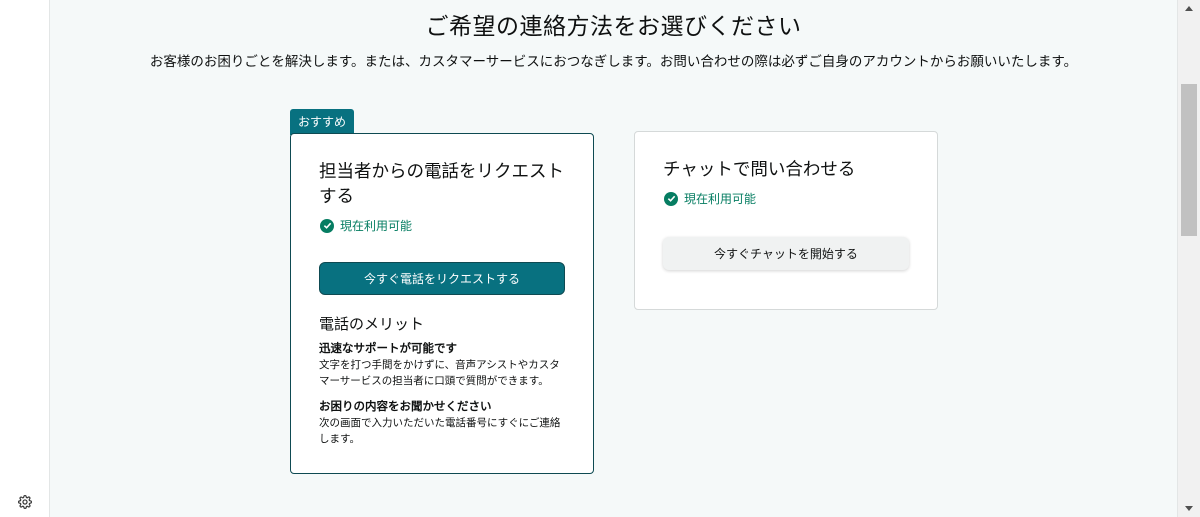  What do you see at coordinates (442, 278) in the screenshot?
I see `request-call-button: 今すぐ電話をリクエストする` at bounding box center [442, 278].